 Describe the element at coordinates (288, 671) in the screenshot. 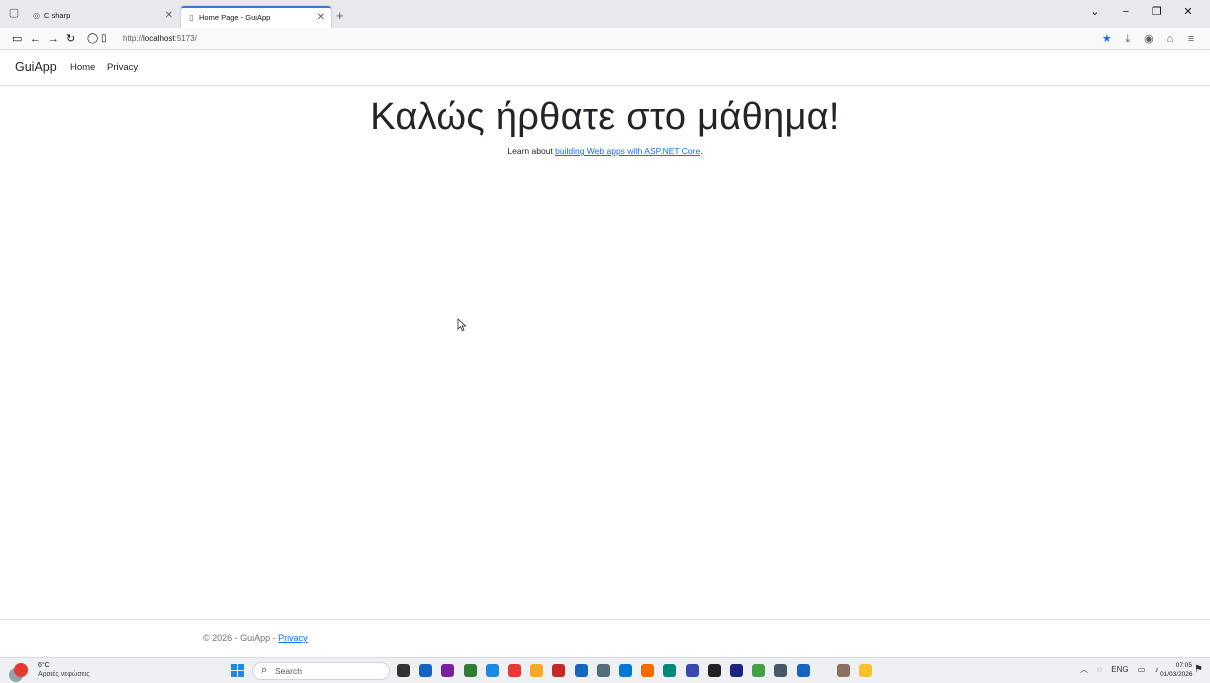

I see `search-label: Search` at that location.